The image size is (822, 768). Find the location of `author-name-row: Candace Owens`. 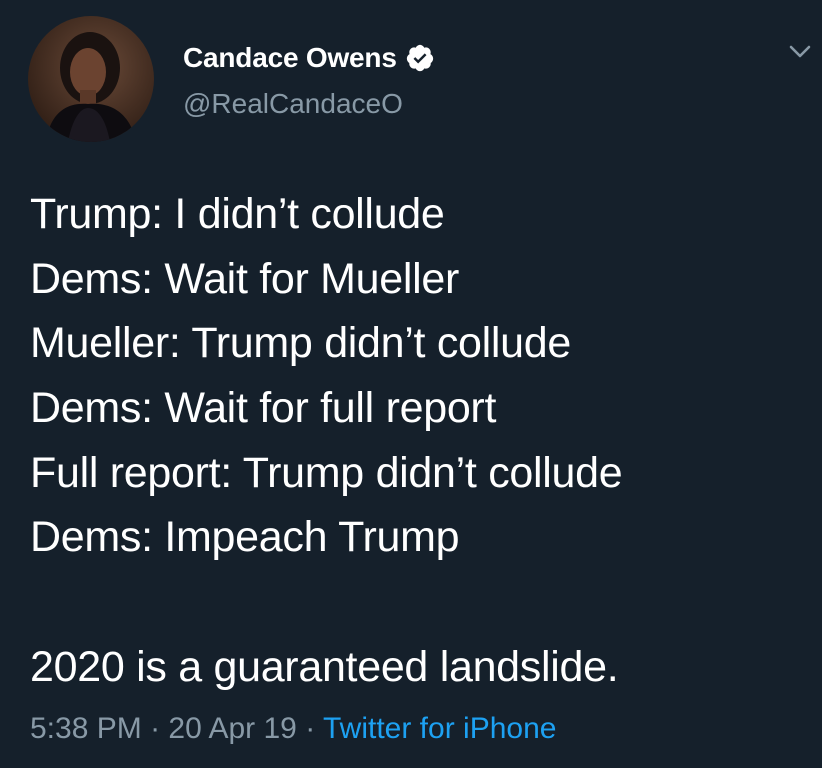

author-name-row: Candace Owens is located at coordinates (309, 58).